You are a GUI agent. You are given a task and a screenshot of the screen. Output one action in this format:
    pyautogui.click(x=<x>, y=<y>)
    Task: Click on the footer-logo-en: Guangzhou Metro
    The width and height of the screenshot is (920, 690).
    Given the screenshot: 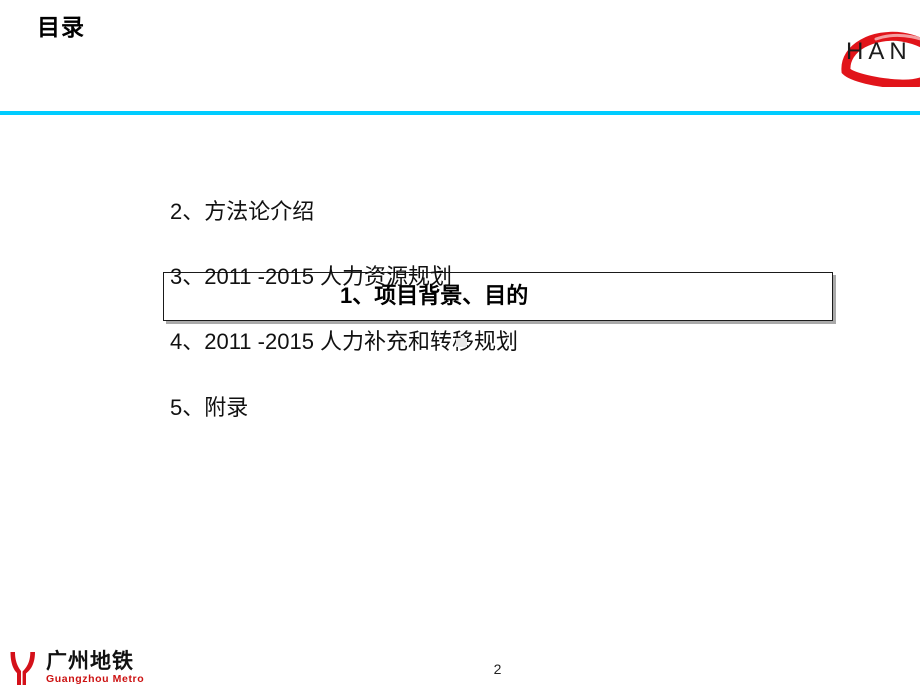 What is the action you would take?
    pyautogui.click(x=95, y=679)
    